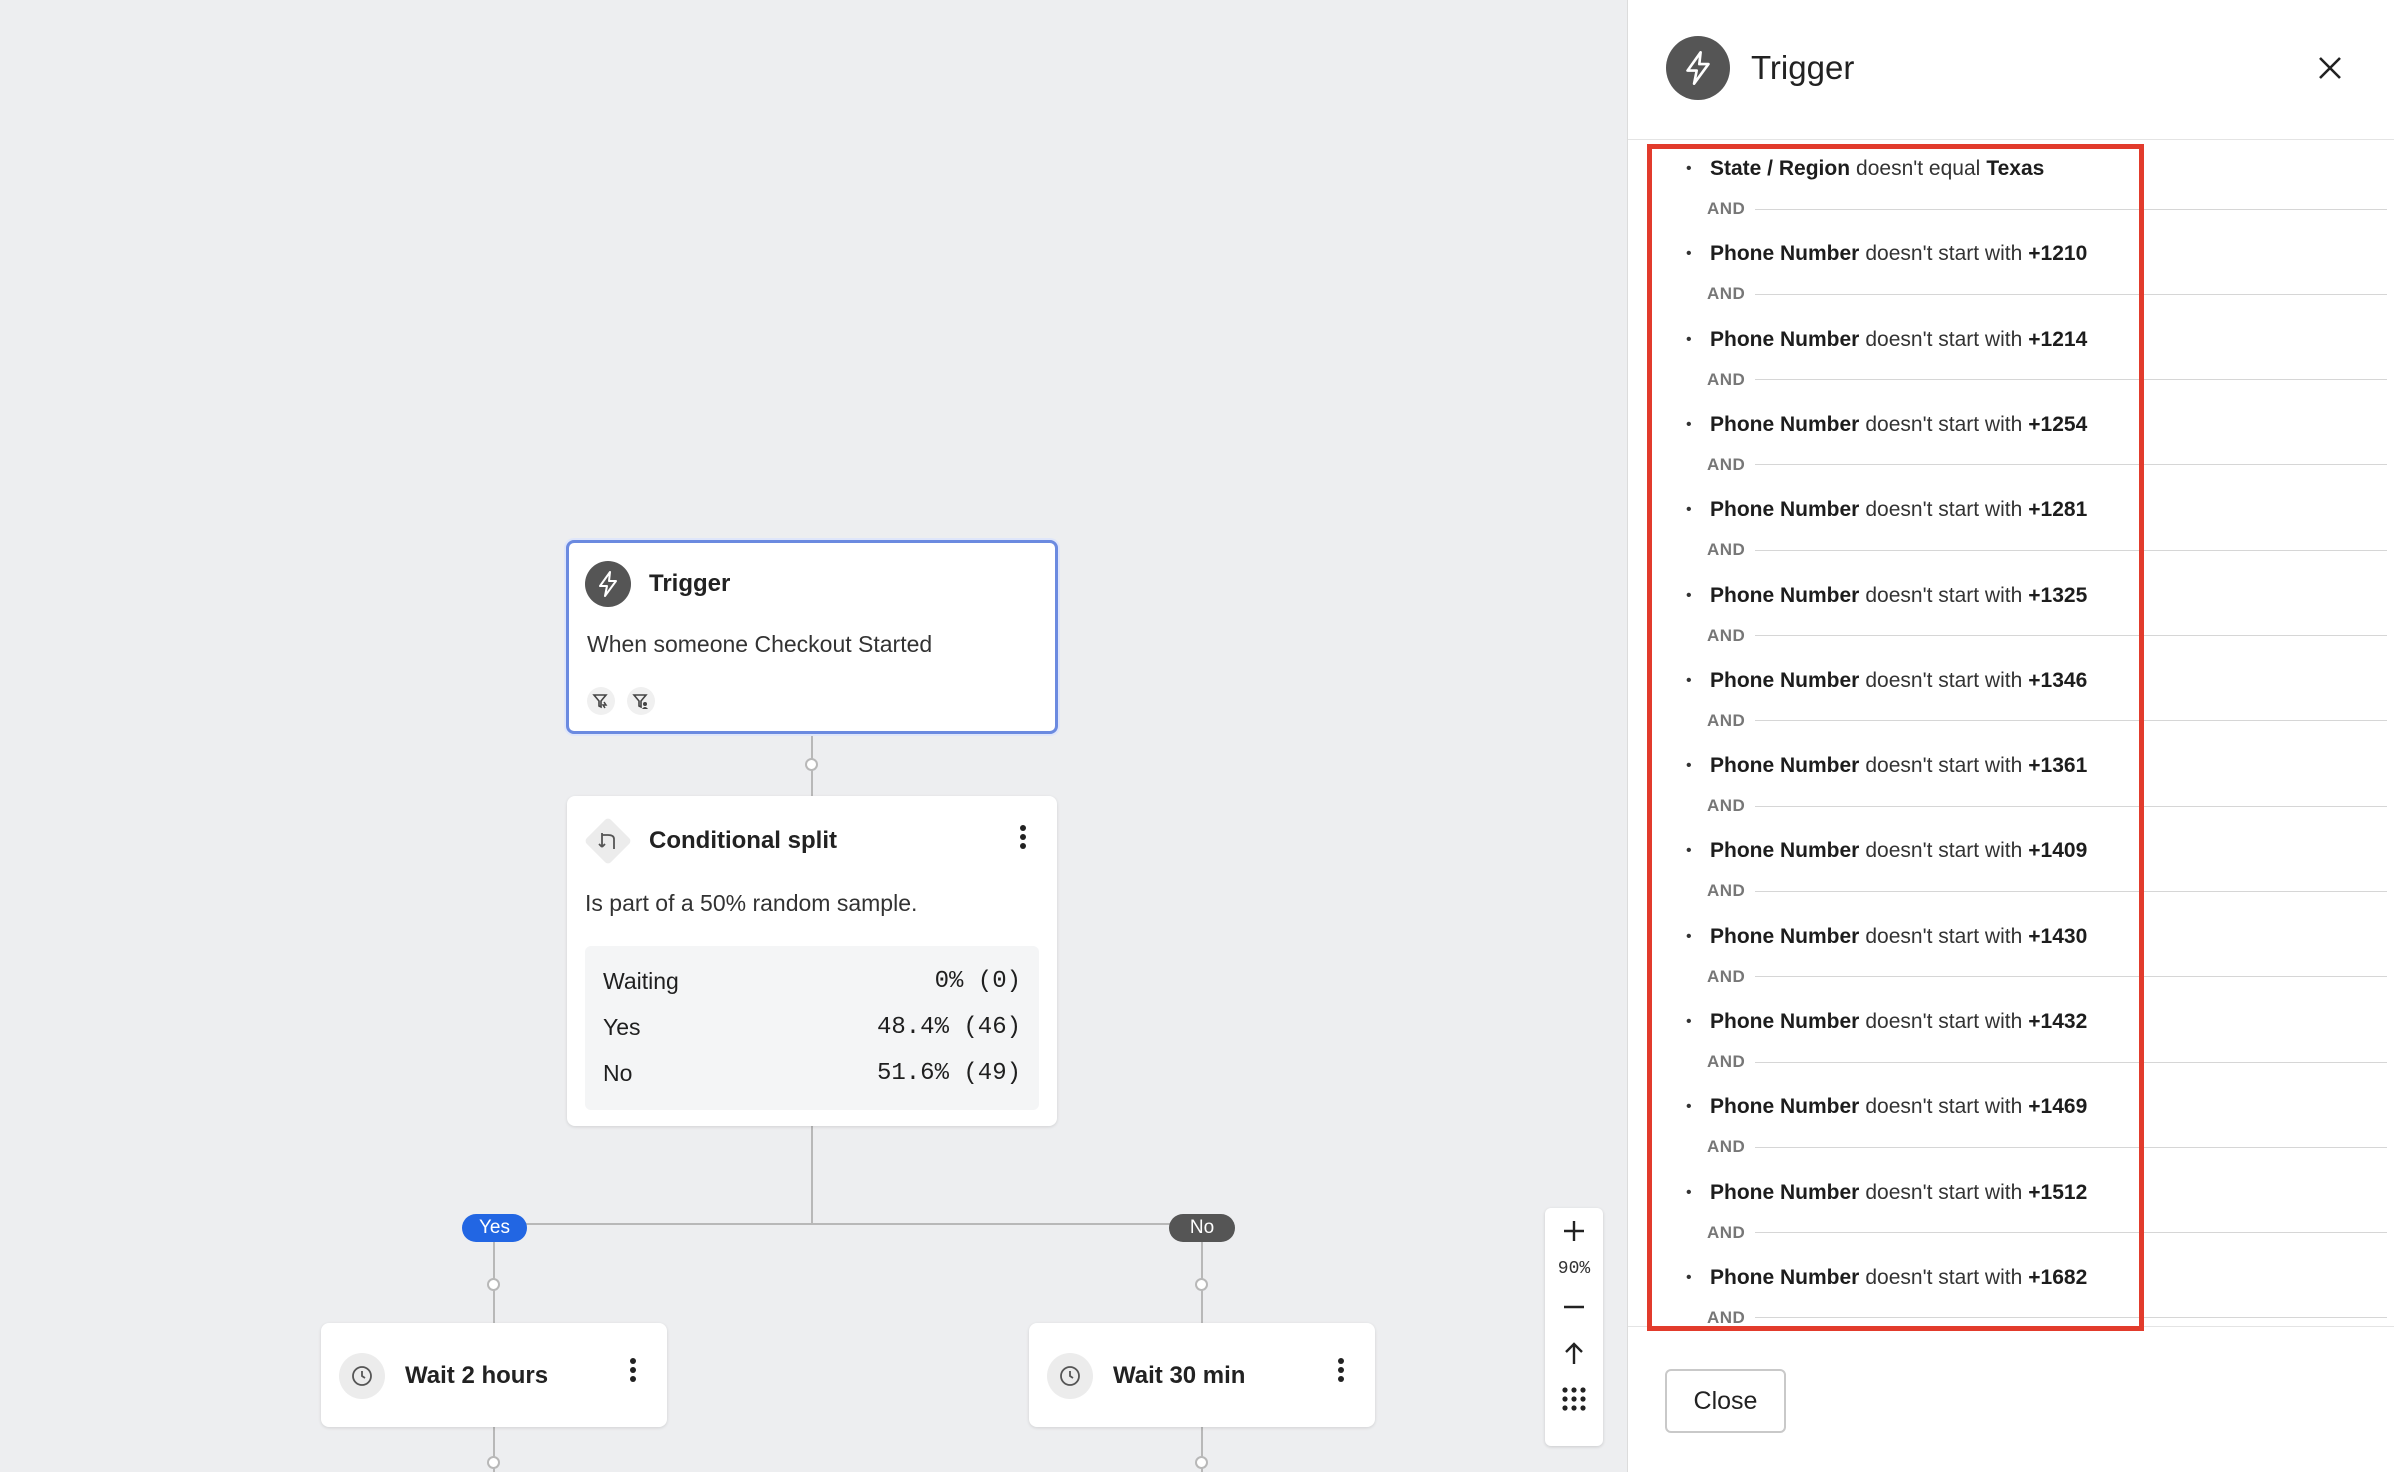 This screenshot has height=1472, width=2394. I want to click on condition-item: • Phone Number doesn't start with +1281, so click(1886, 510).